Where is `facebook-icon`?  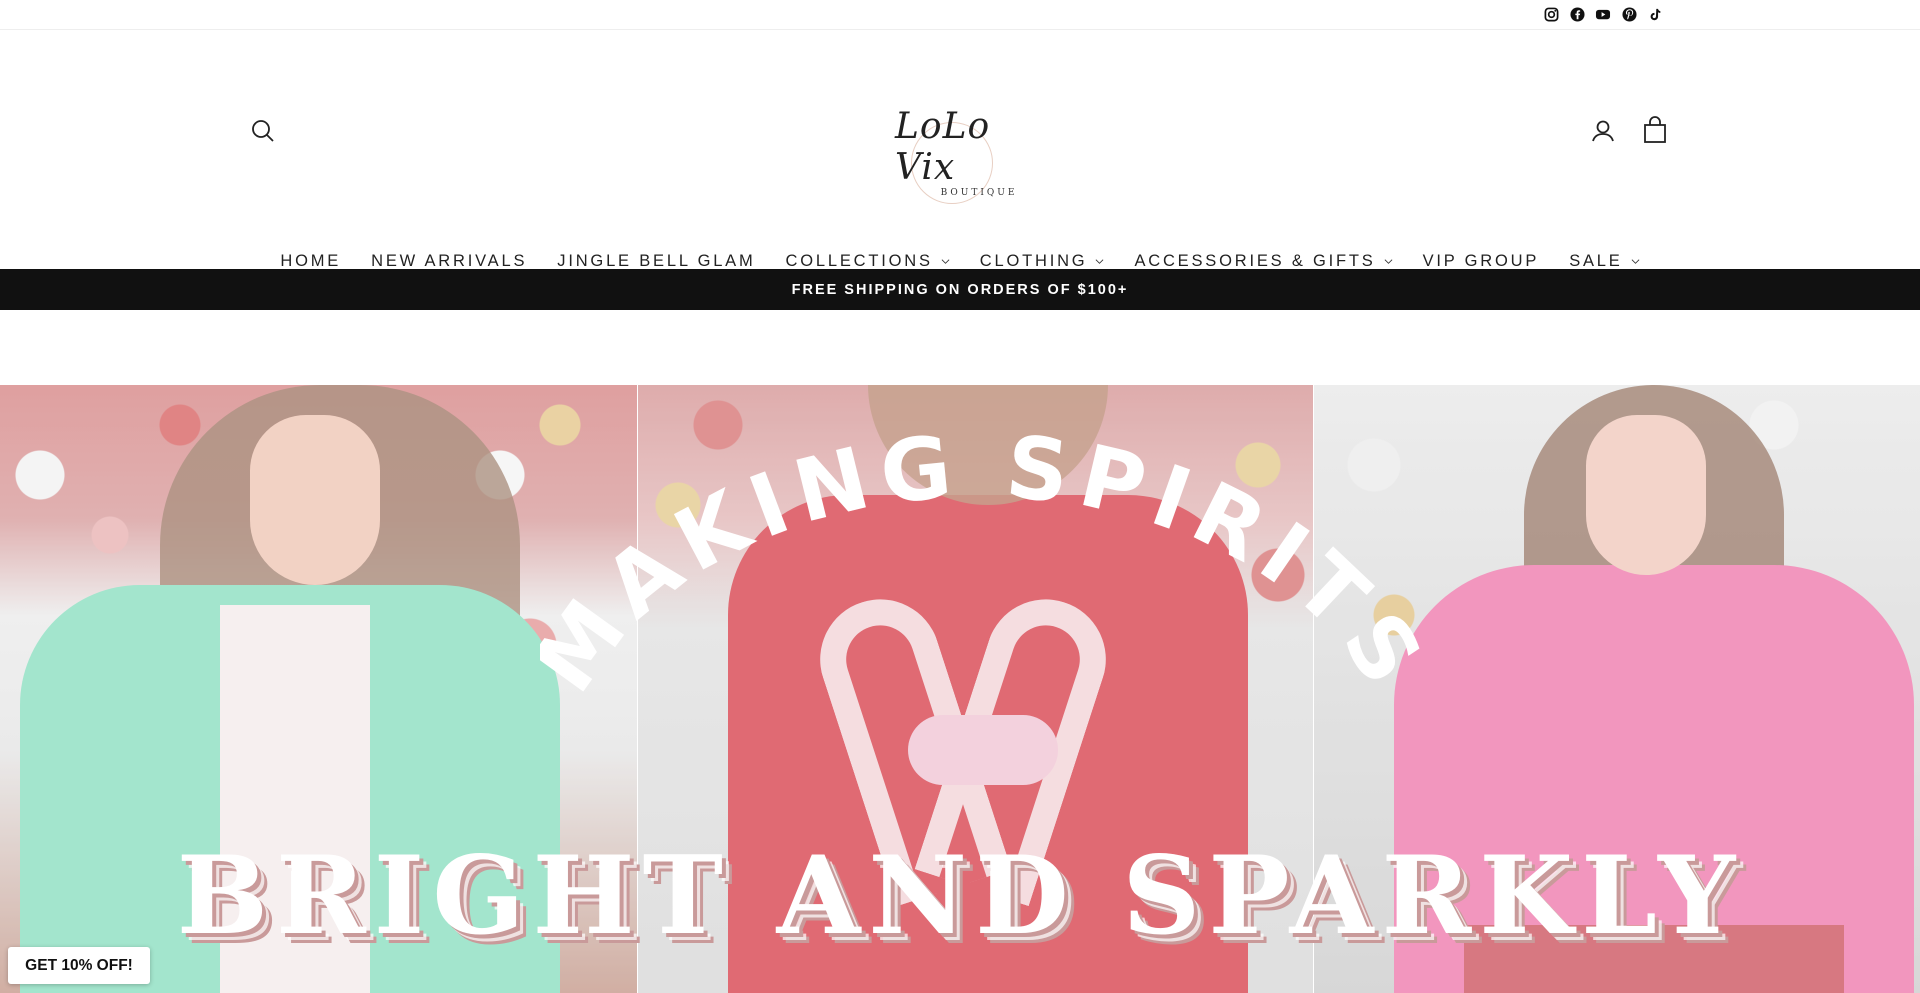
facebook-icon is located at coordinates (1577, 14).